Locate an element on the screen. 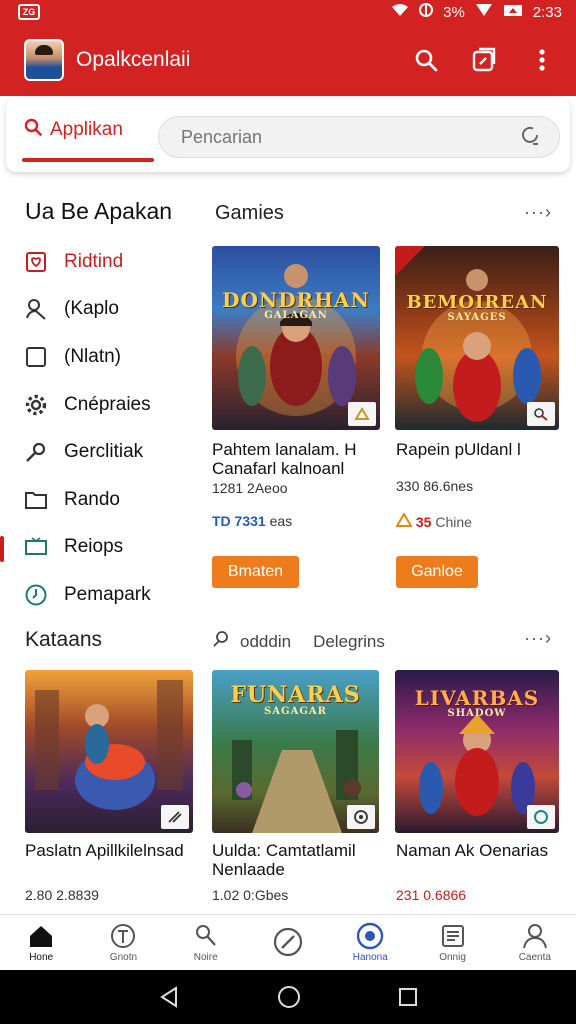 This screenshot has width=576, height=1024. game-price-2: 35 Chine is located at coordinates (433, 521).